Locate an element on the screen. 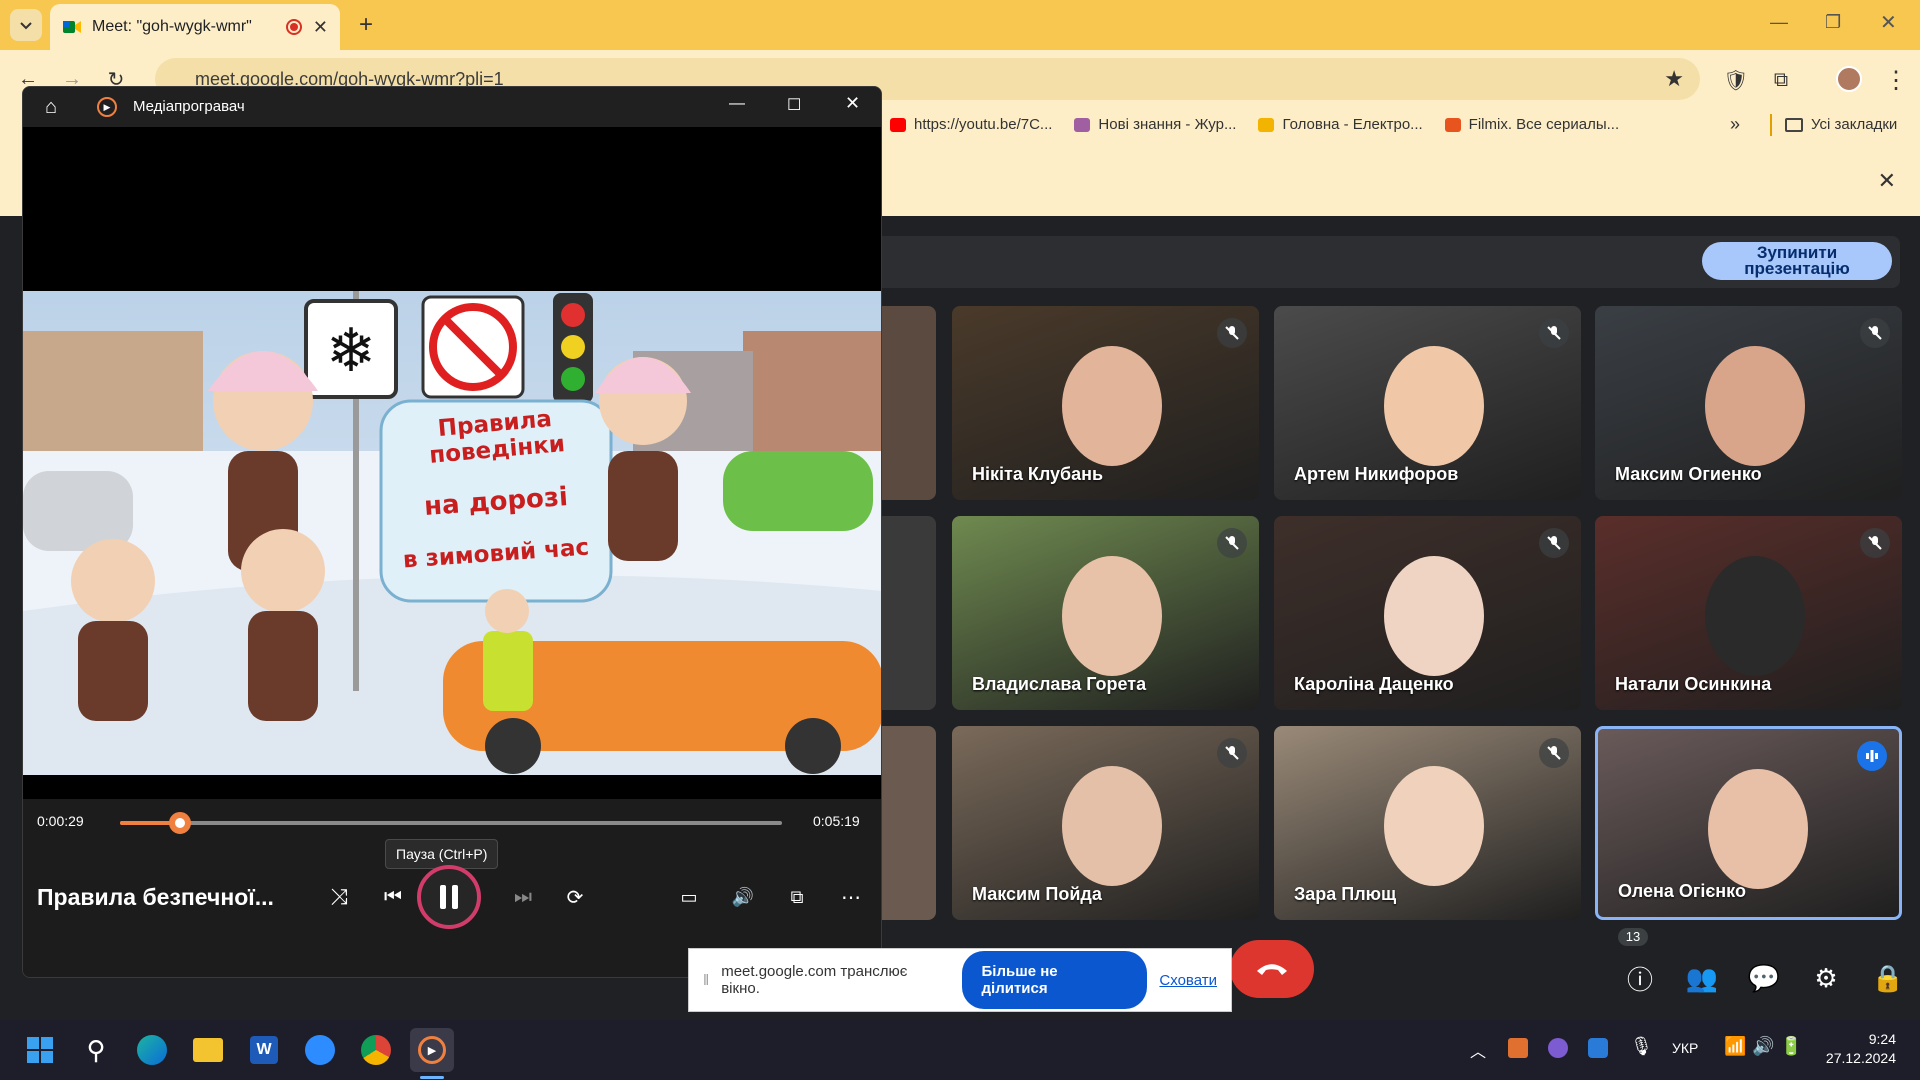 This screenshot has height=1080, width=1920. pause-button is located at coordinates (449, 897).